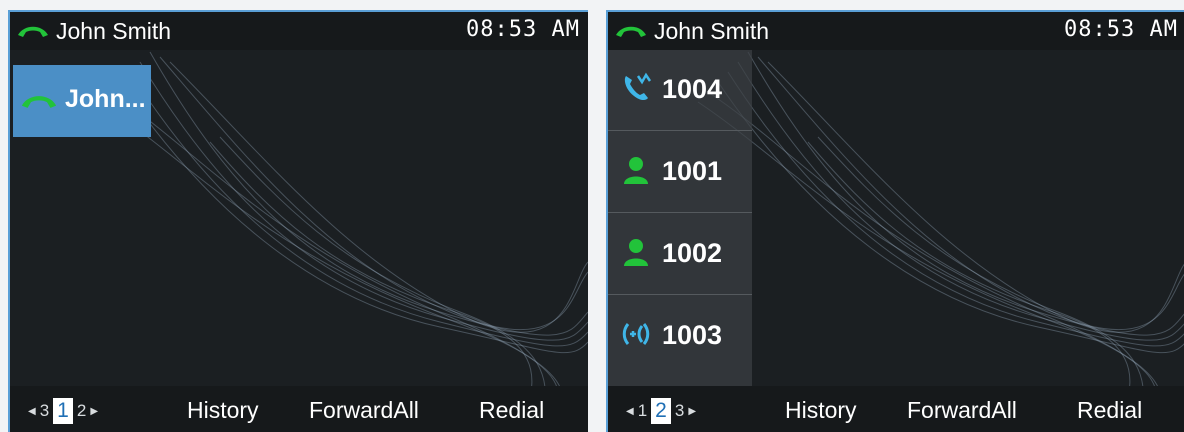 The width and height of the screenshot is (1184, 432). I want to click on page-number-current: 1, so click(63, 411).